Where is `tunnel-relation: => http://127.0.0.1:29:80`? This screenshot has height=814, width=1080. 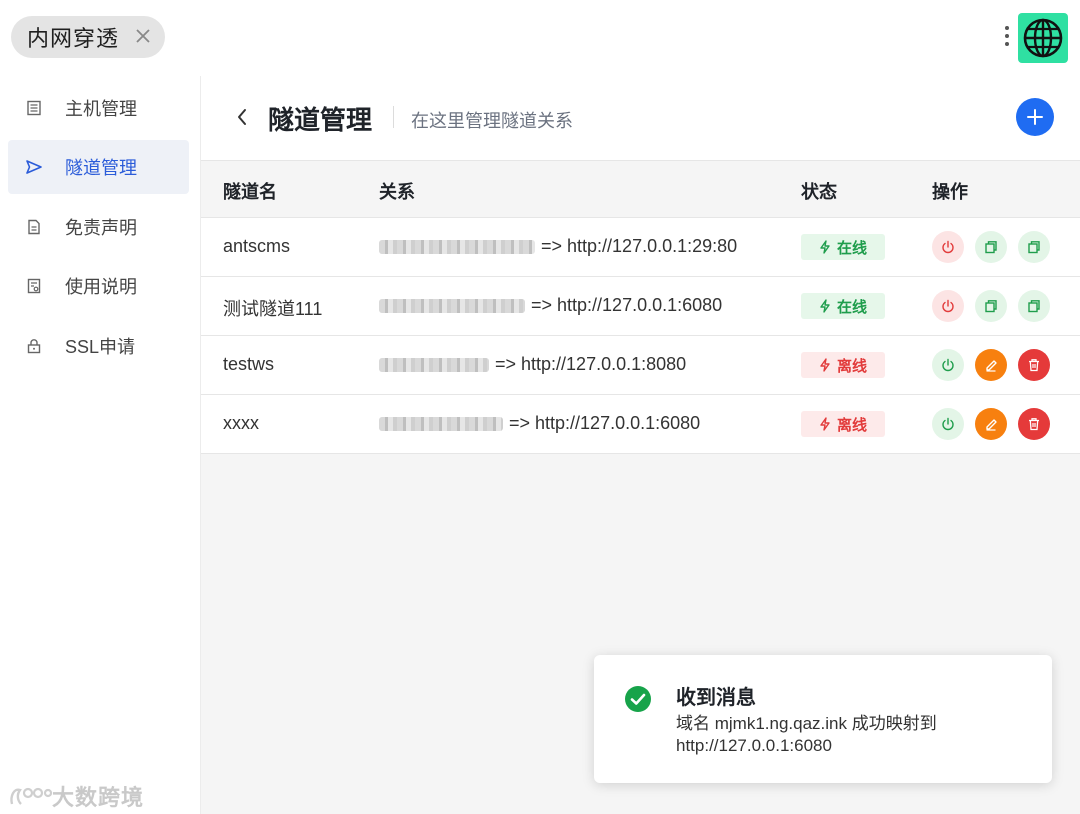 tunnel-relation: => http://127.0.0.1:29:80 is located at coordinates (558, 246).